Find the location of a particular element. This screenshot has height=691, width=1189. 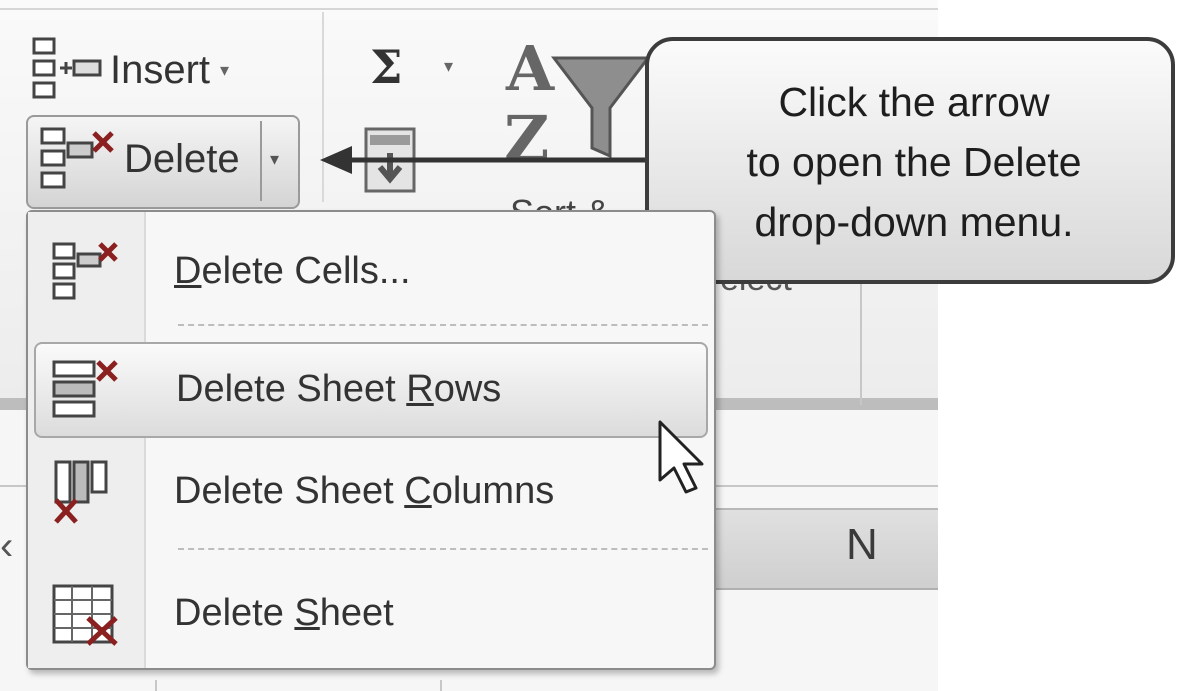

callout-line: to open the Delete is located at coordinates (914, 162).